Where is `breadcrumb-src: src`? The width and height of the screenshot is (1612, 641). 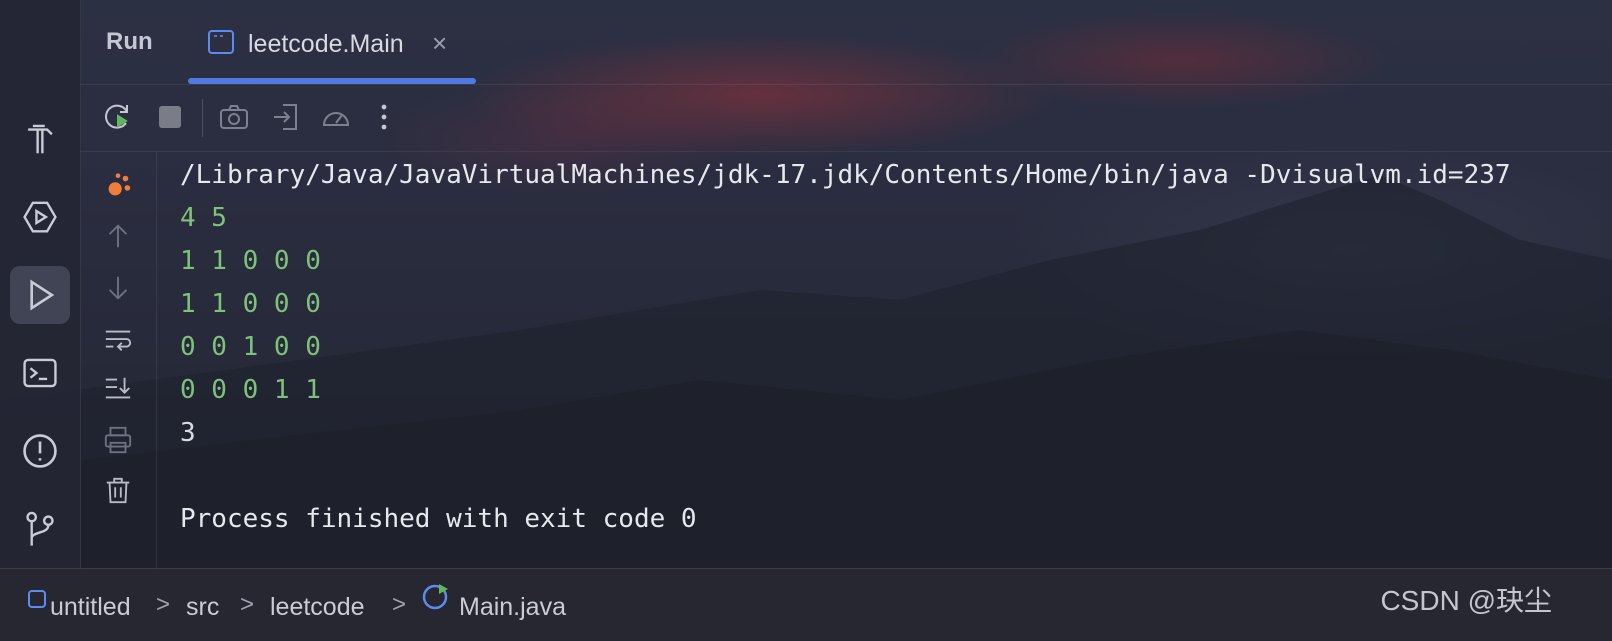 breadcrumb-src: src is located at coordinates (202, 607).